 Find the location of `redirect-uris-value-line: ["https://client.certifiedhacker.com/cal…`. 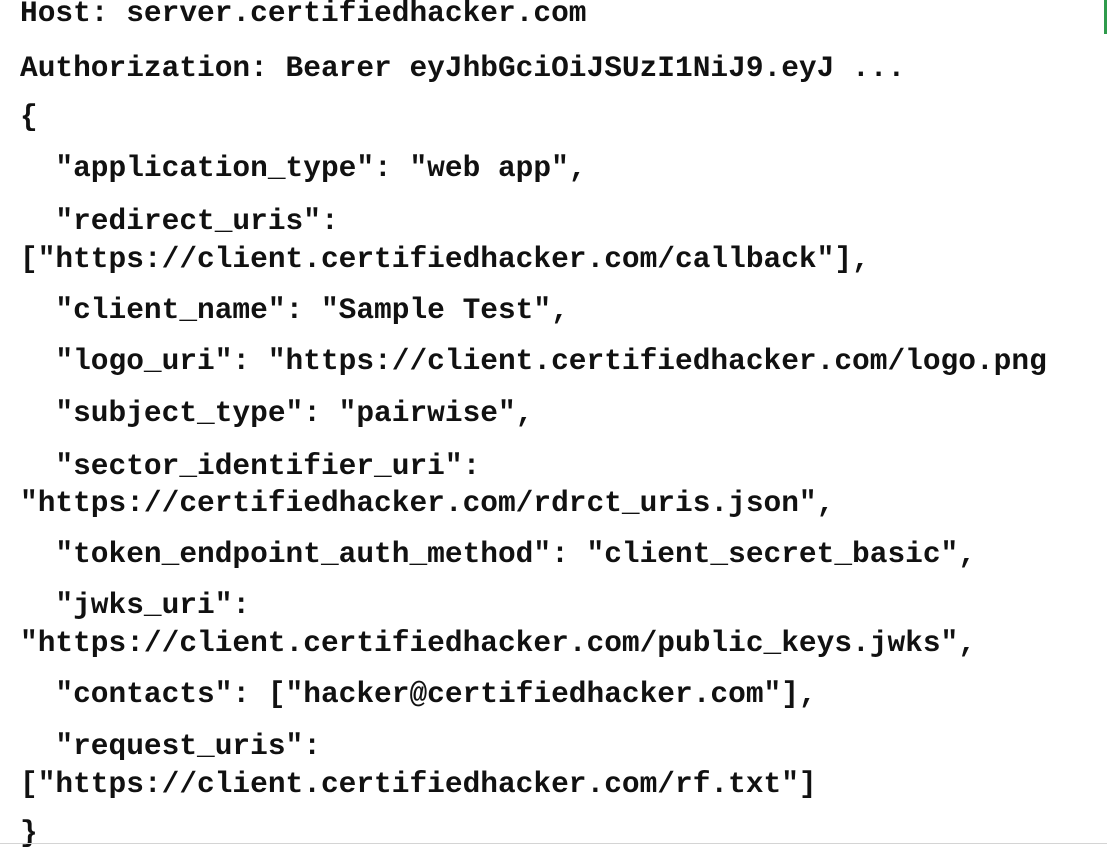

redirect-uris-value-line: ["https://client.certifiedhacker.com/cal… is located at coordinates (445, 259).